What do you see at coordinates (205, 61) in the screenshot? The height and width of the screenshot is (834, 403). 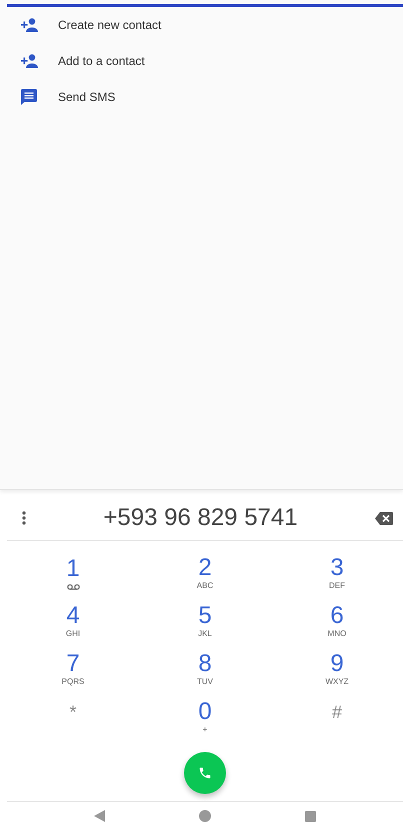 I see `action-item: Add to a contact` at bounding box center [205, 61].